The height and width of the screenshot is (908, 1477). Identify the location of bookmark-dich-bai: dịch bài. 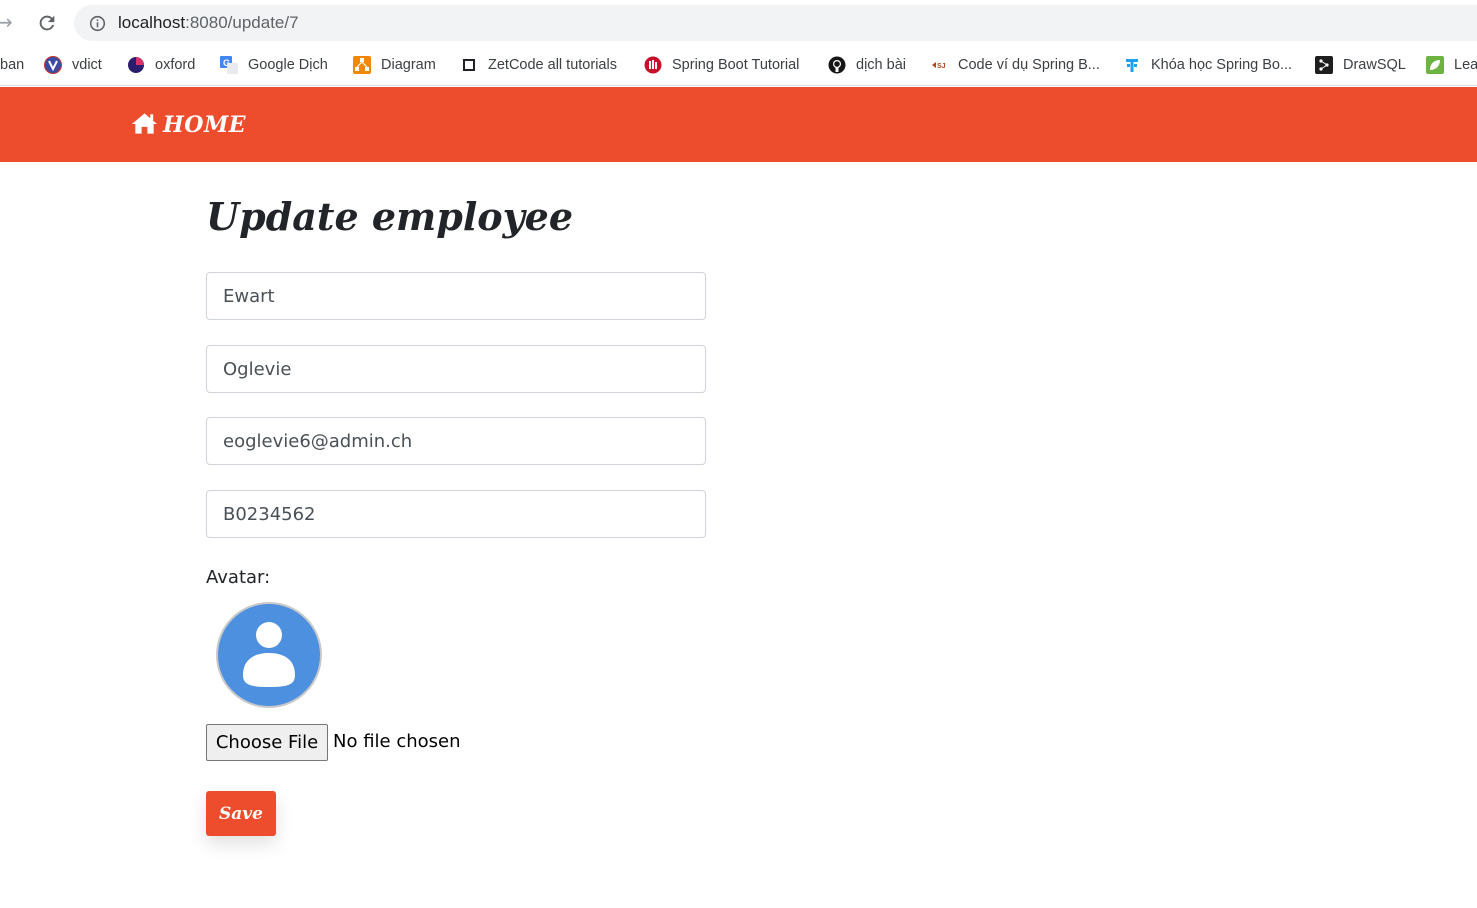
(867, 65).